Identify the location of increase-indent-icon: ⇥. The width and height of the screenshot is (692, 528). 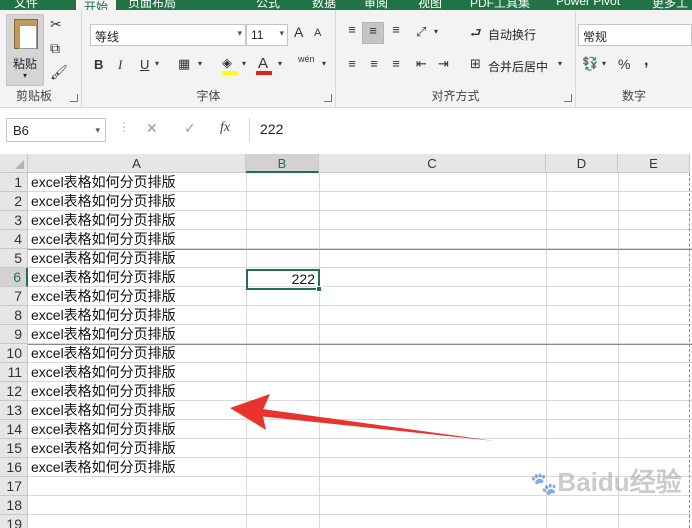
(443, 64).